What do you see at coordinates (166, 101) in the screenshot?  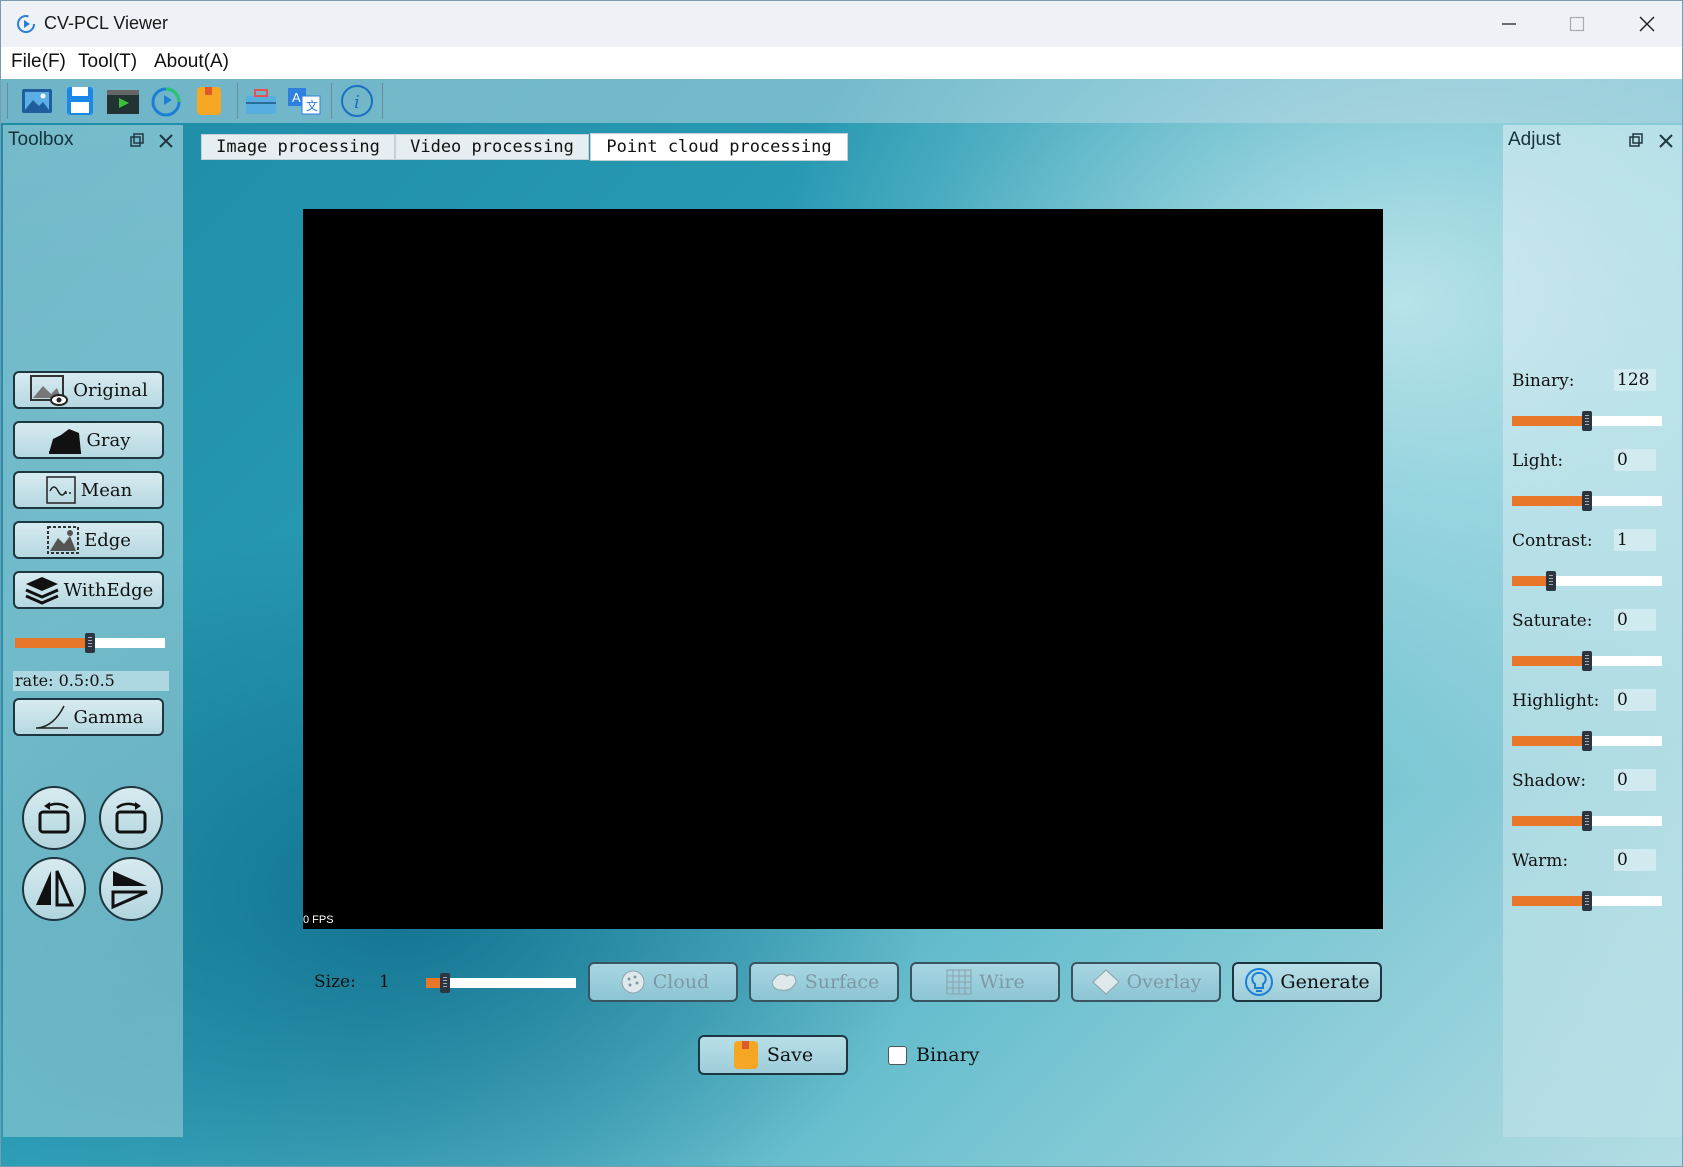 I see `refresh-icon` at bounding box center [166, 101].